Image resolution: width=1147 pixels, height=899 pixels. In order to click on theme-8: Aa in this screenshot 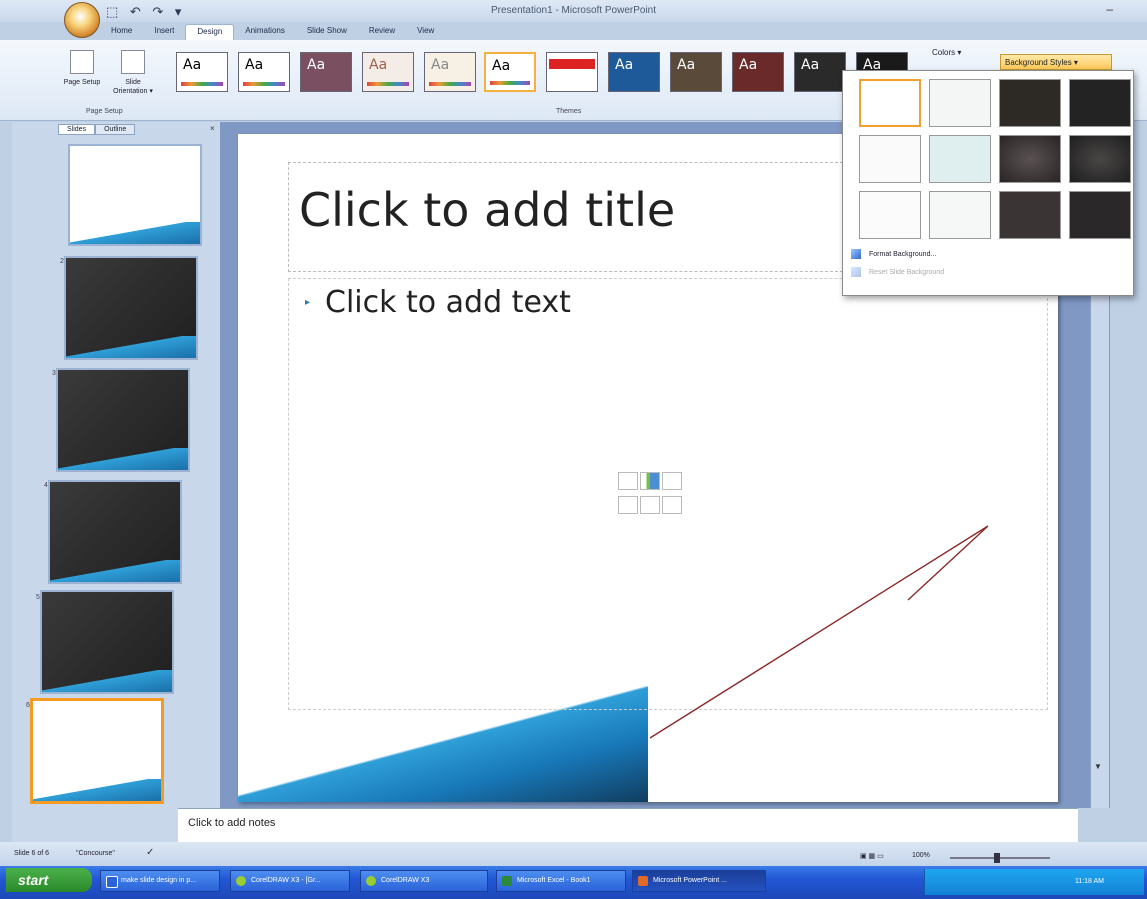, I will do `click(634, 72)`.